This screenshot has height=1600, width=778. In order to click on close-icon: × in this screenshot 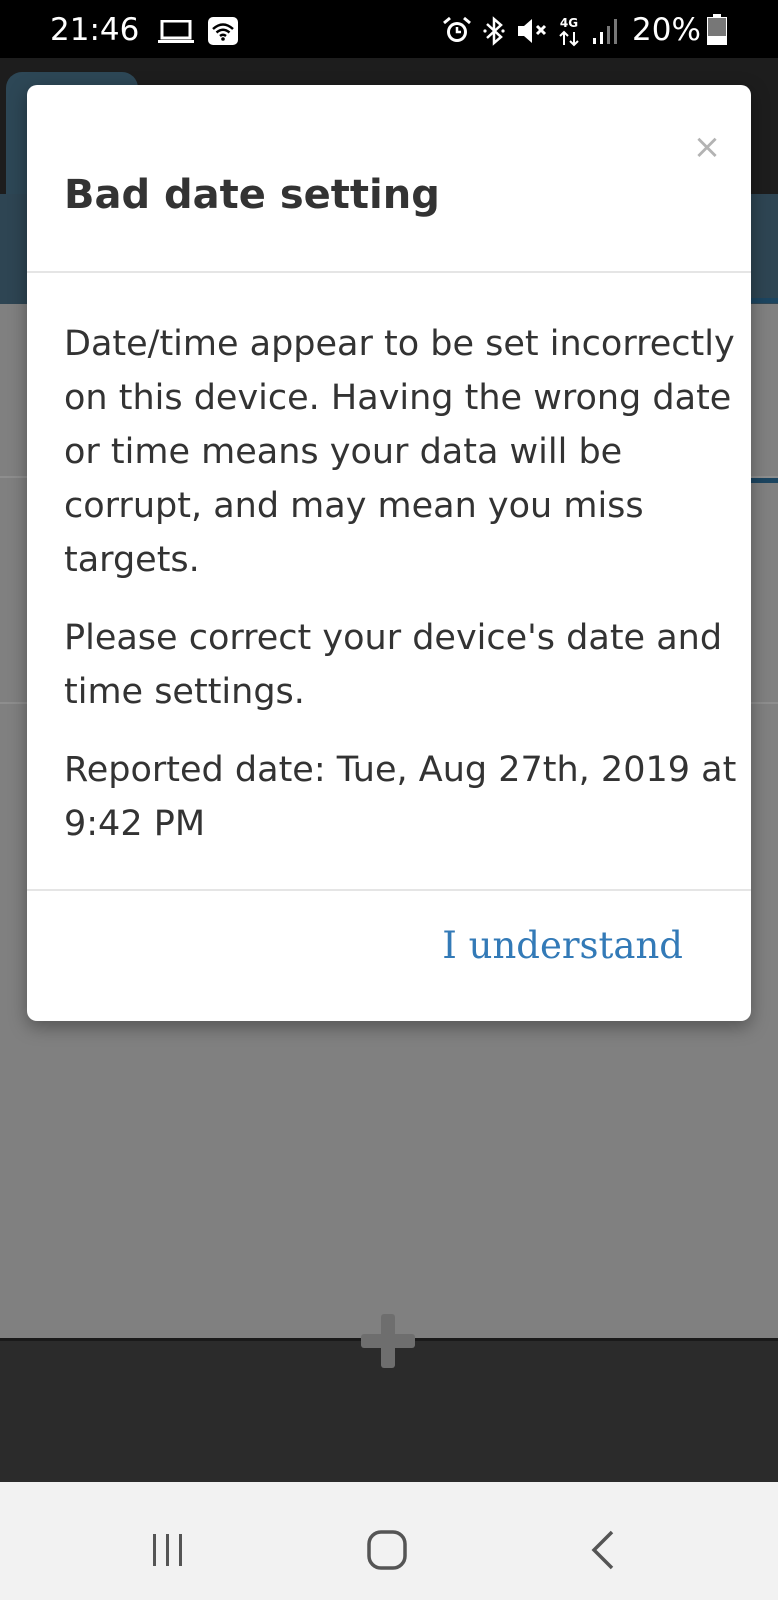, I will do `click(707, 147)`.